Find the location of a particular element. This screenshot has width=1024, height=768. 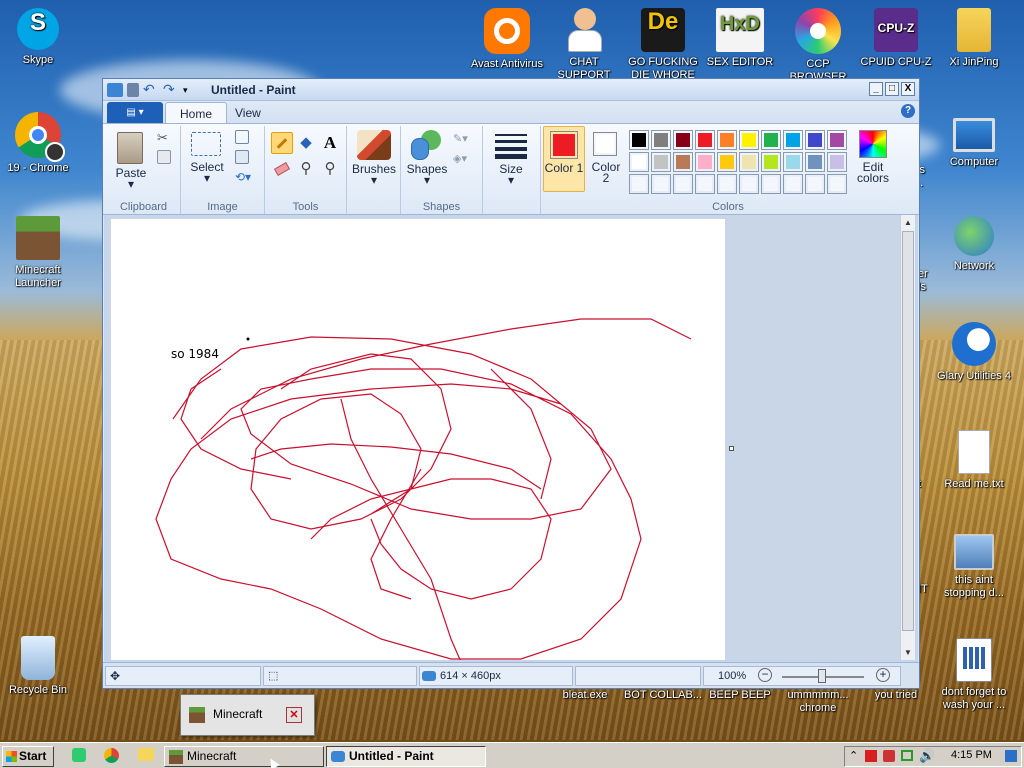

undo-icon: ↶ is located at coordinates (151, 89).